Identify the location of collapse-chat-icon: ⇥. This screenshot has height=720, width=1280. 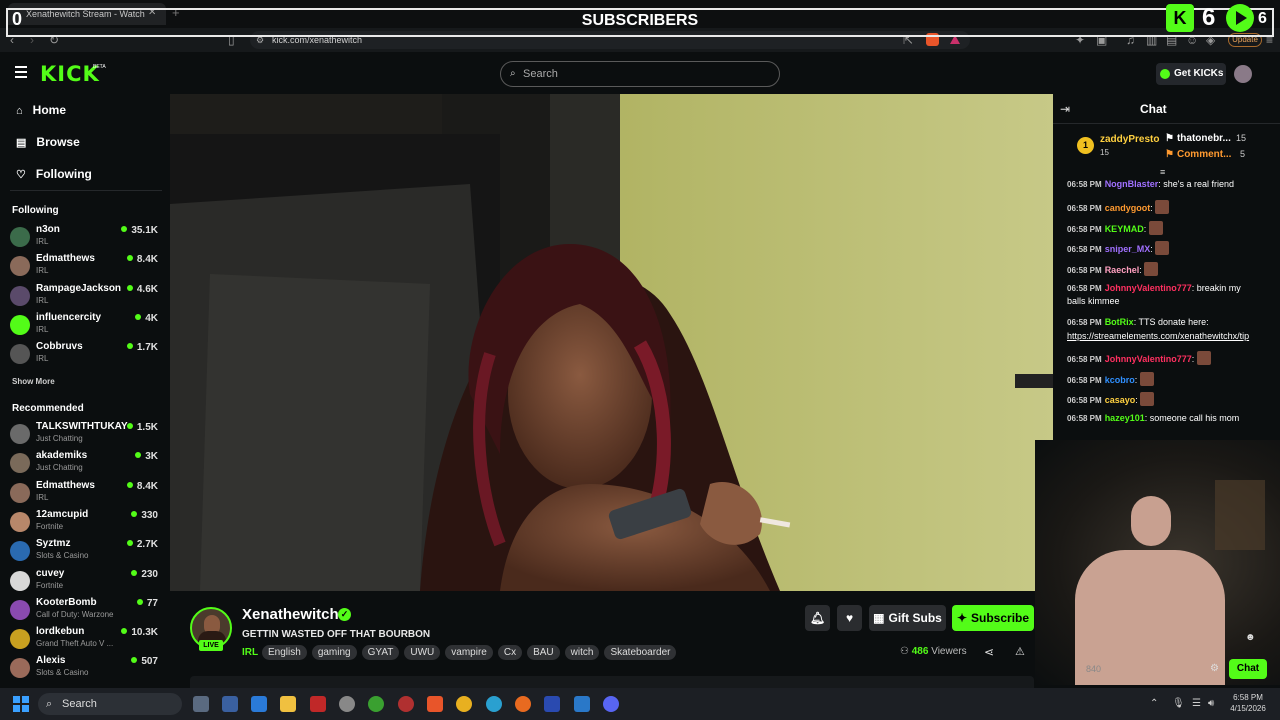
(1065, 109).